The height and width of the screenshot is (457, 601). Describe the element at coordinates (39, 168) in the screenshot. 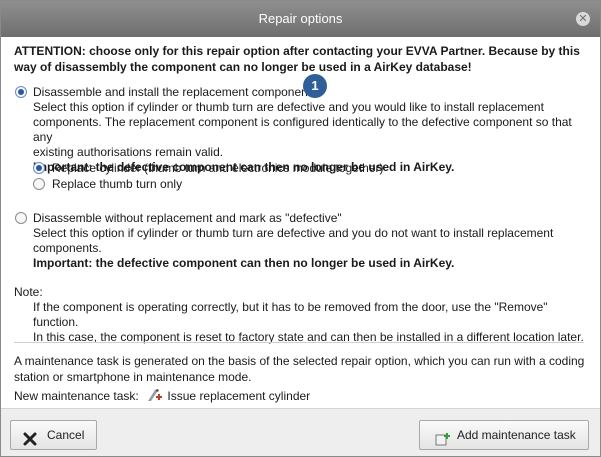

I see `sub-option-cylinder-radio` at that location.